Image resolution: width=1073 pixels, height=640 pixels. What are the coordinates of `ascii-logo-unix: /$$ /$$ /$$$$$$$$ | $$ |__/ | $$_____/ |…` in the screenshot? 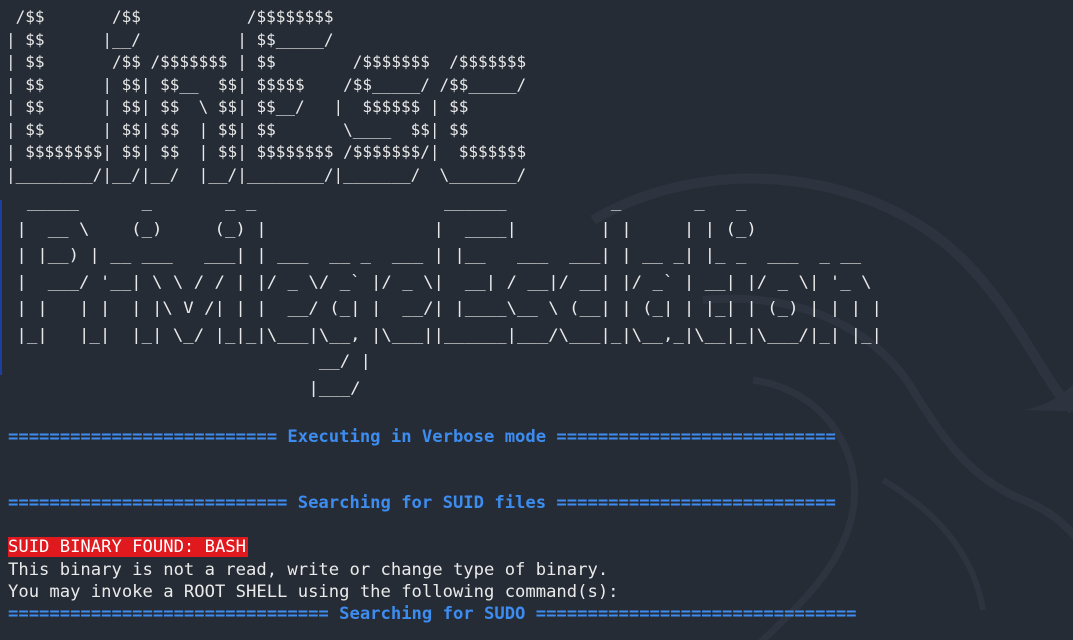 It's located at (266, 95).